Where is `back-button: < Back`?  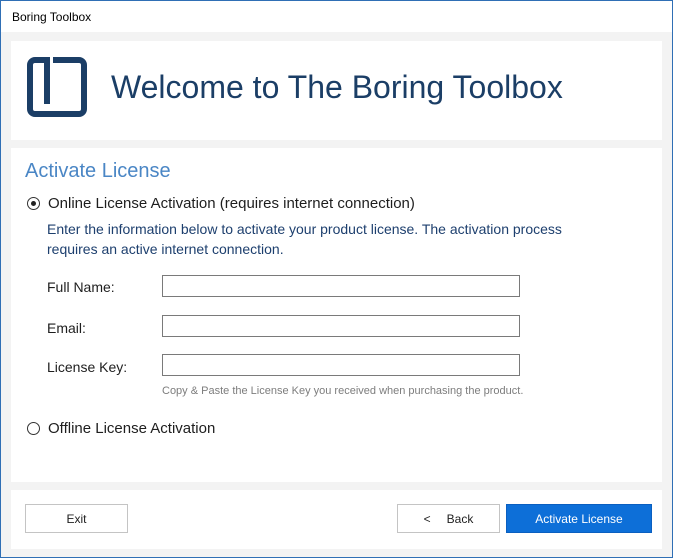
back-button: < Back is located at coordinates (448, 518).